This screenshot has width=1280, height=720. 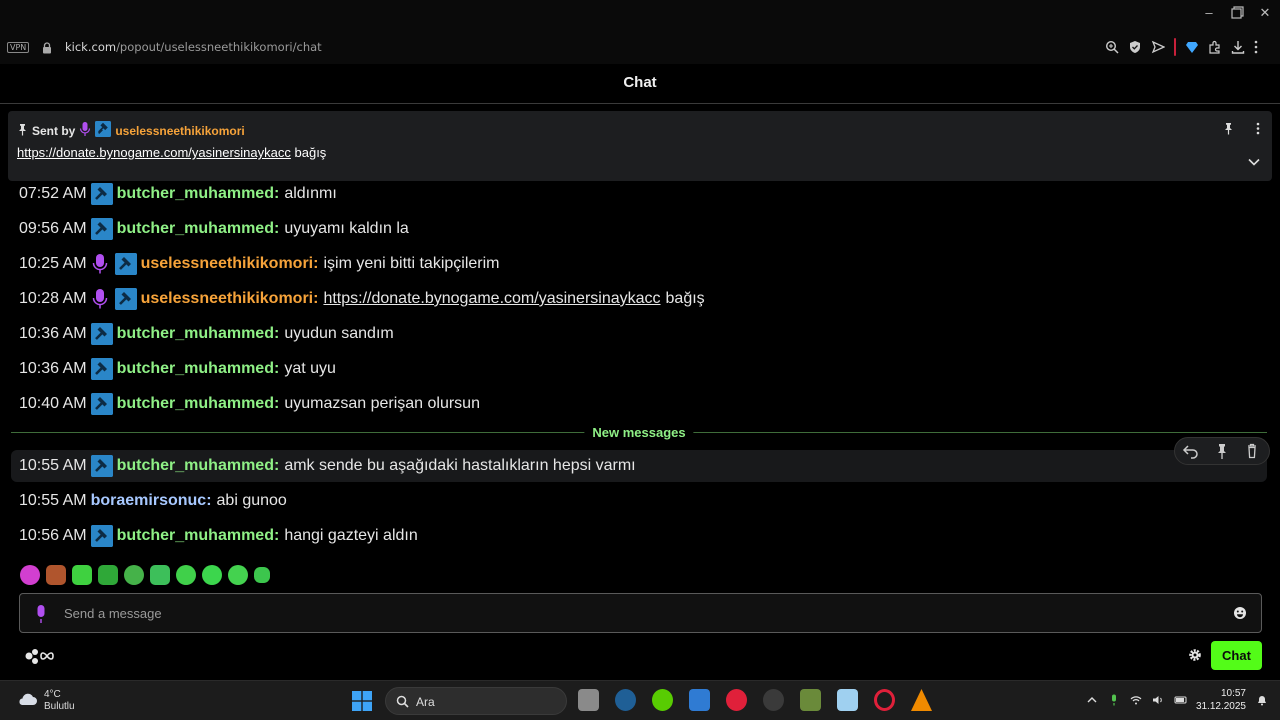 I want to click on send-chat-button: Chat, so click(x=1236, y=655).